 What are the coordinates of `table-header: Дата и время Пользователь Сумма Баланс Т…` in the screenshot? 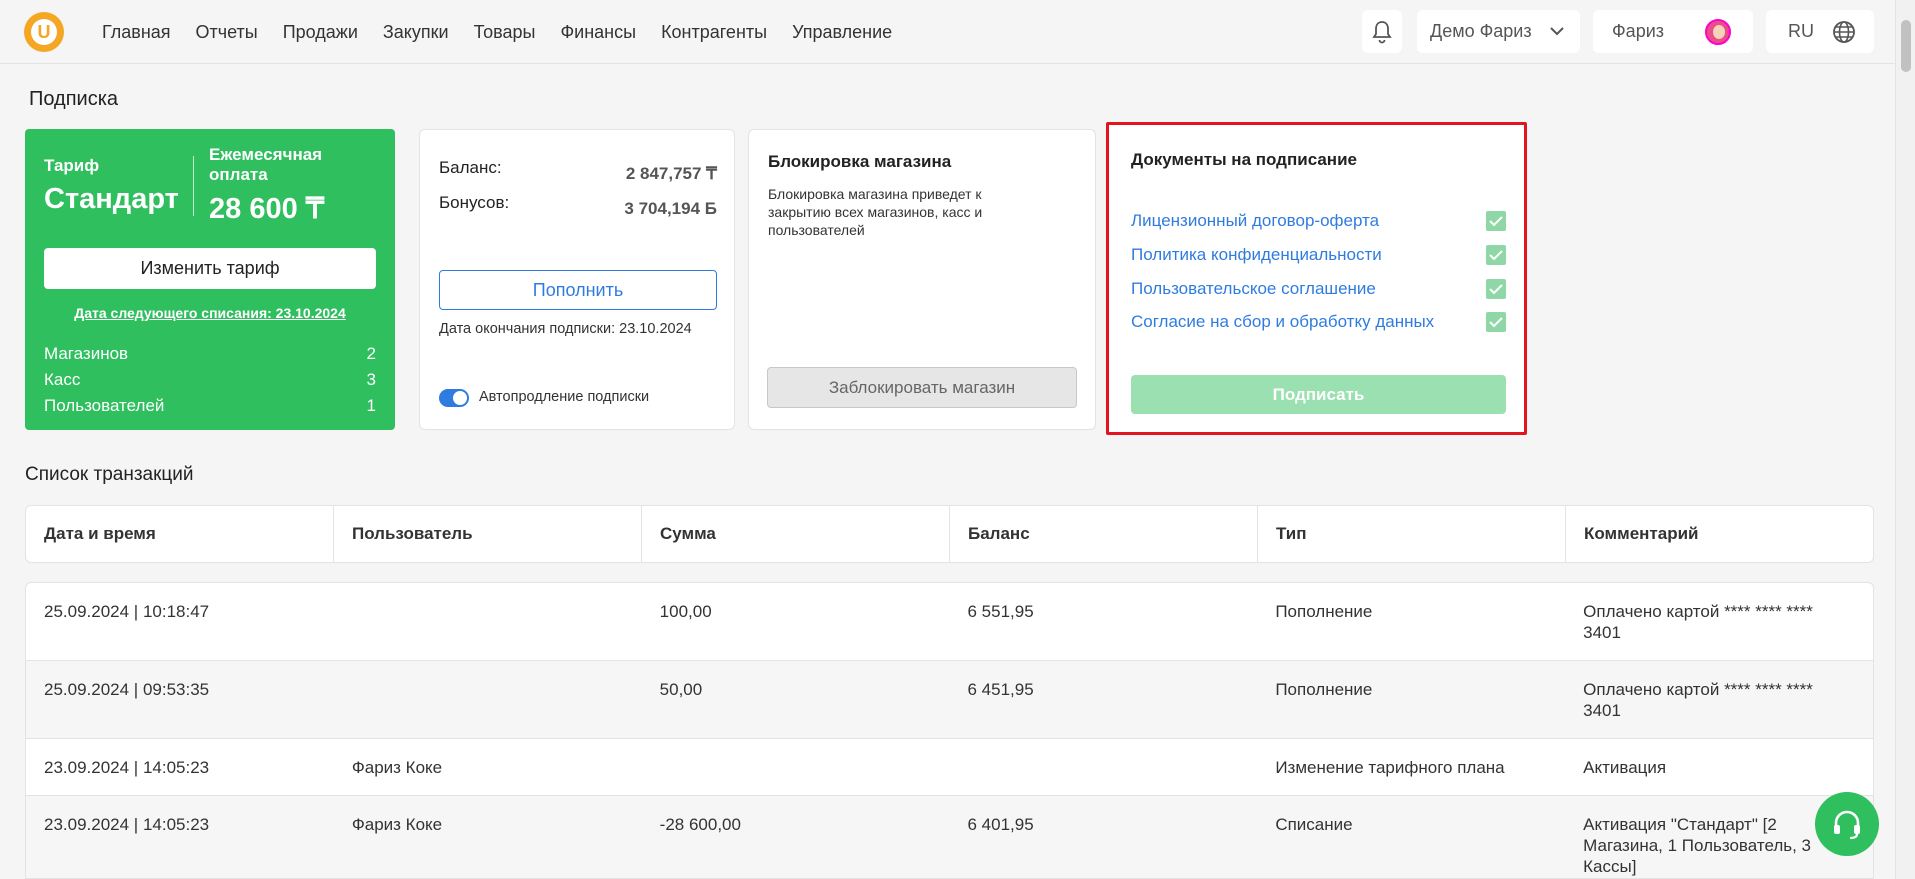 It's located at (949, 534).